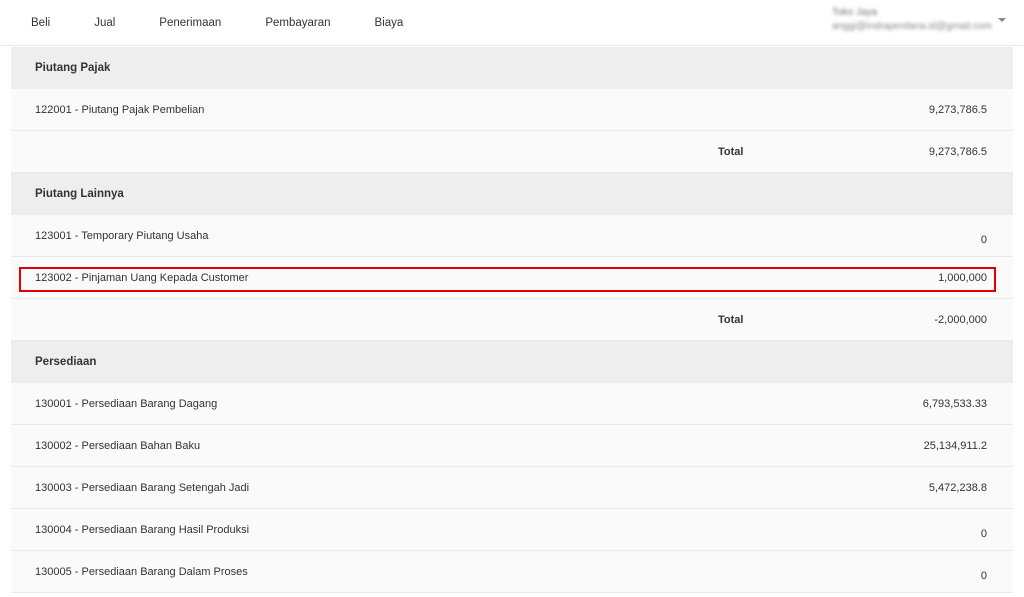 The height and width of the screenshot is (597, 1024). Describe the element at coordinates (291, 23) in the screenshot. I see `nav-item-pembayaran: Pembayaran` at that location.